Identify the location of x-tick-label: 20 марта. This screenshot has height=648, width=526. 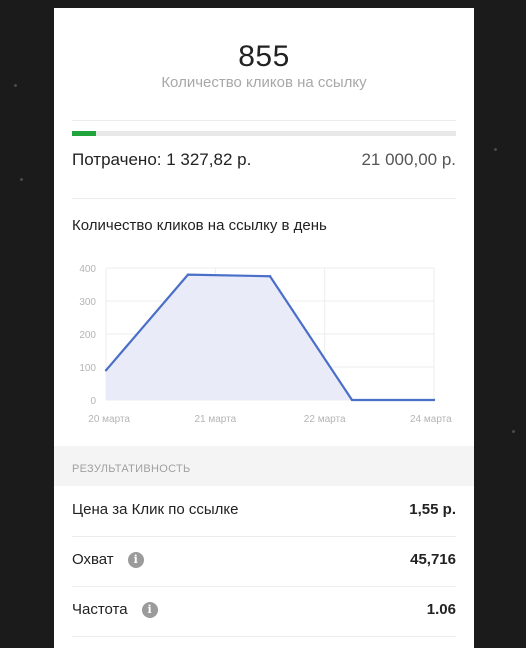
(109, 419).